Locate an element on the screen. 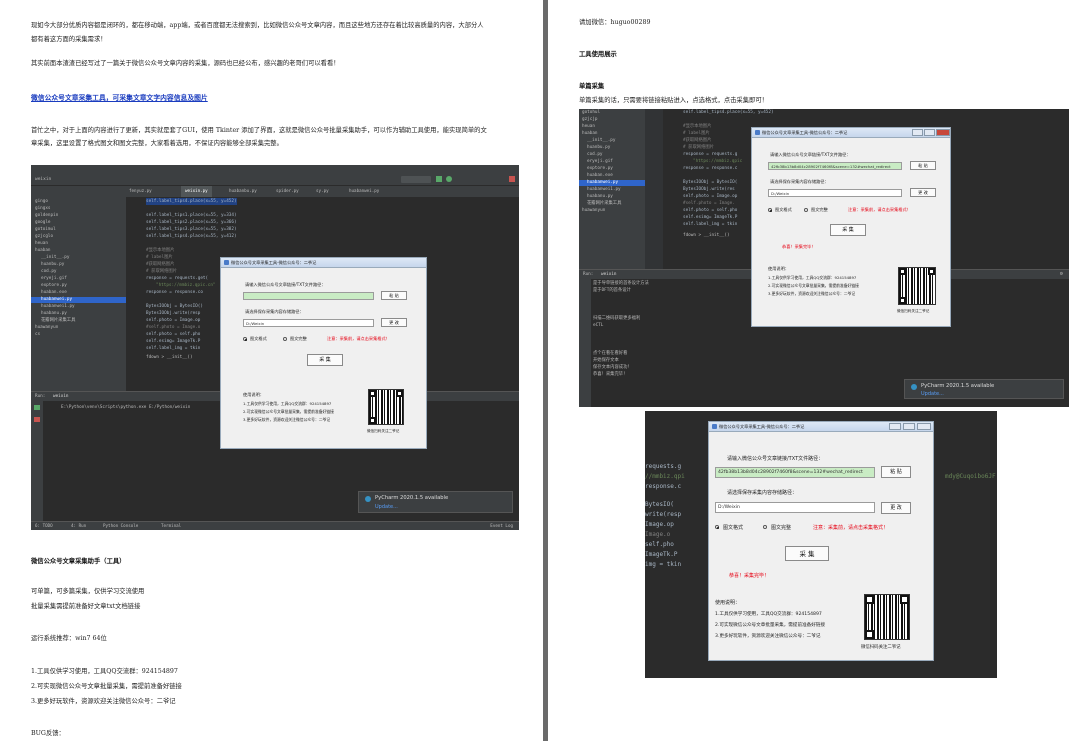 The width and height of the screenshot is (1080, 741). save-path-prompt-2: 请选择保存采集内容存储路径： is located at coordinates (799, 181).